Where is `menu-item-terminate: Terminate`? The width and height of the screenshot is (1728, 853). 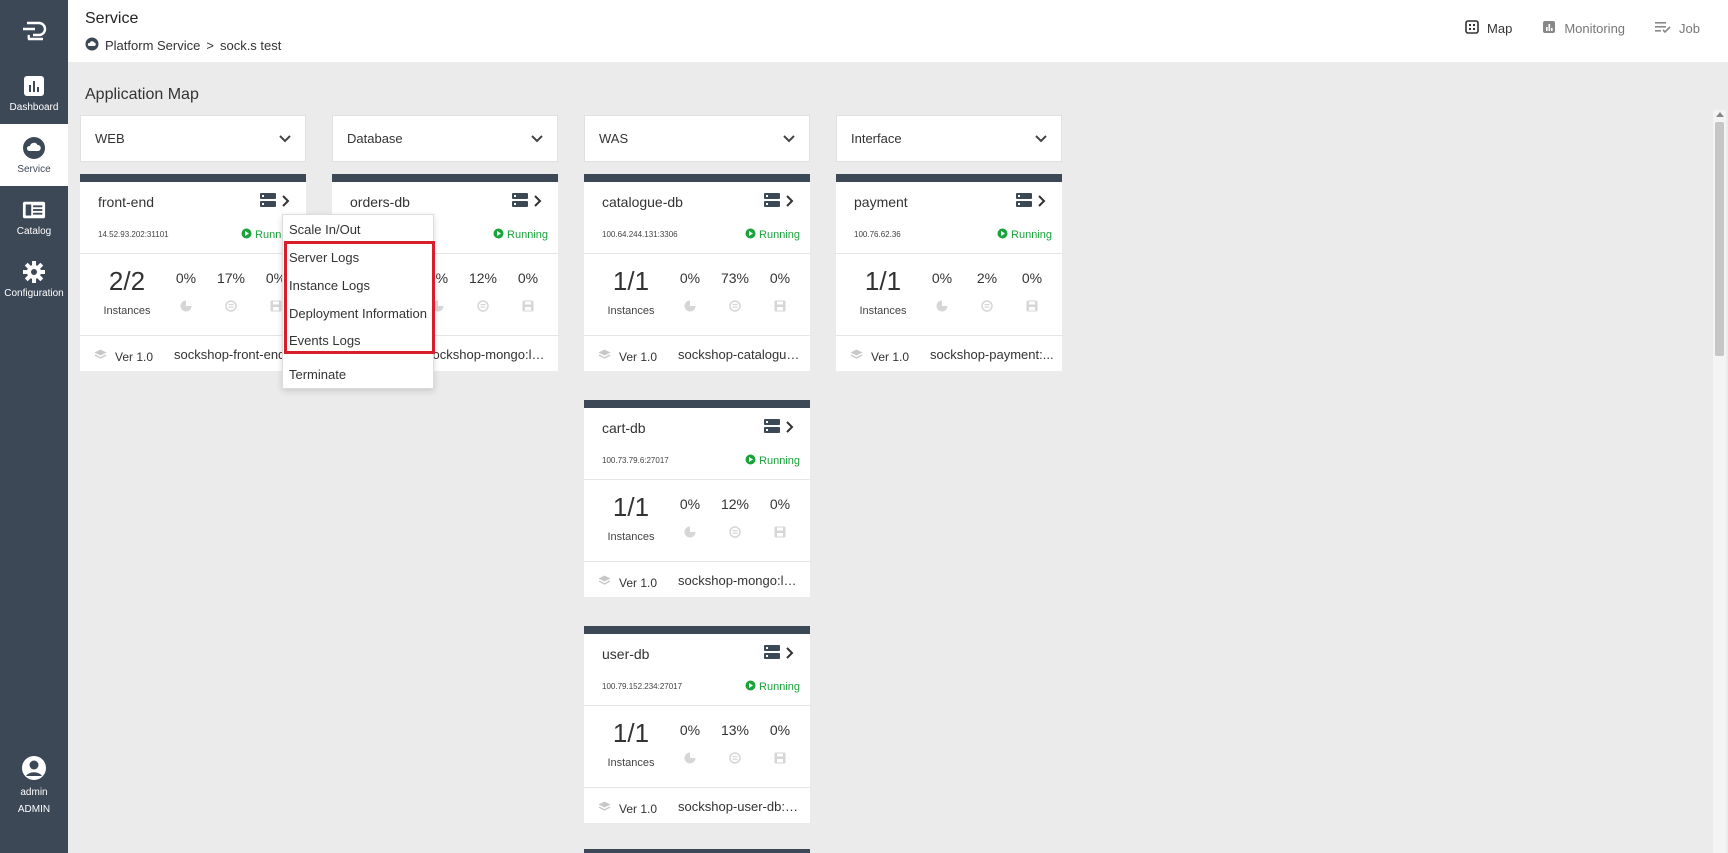
menu-item-terminate: Terminate is located at coordinates (317, 374).